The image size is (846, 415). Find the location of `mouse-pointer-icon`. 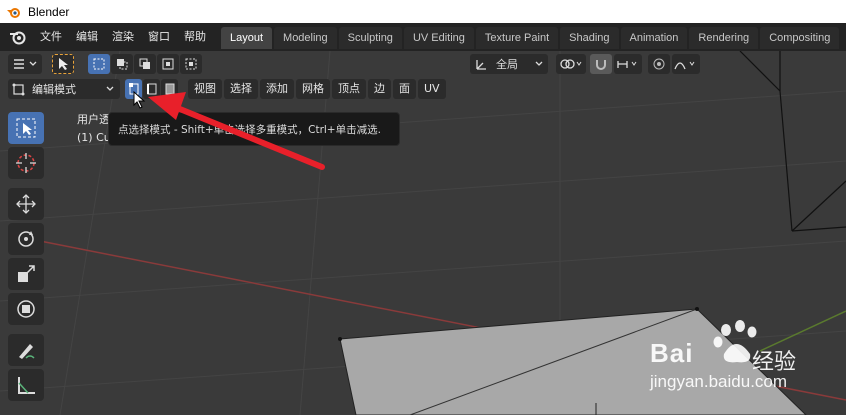

mouse-pointer-icon is located at coordinates (139, 100).